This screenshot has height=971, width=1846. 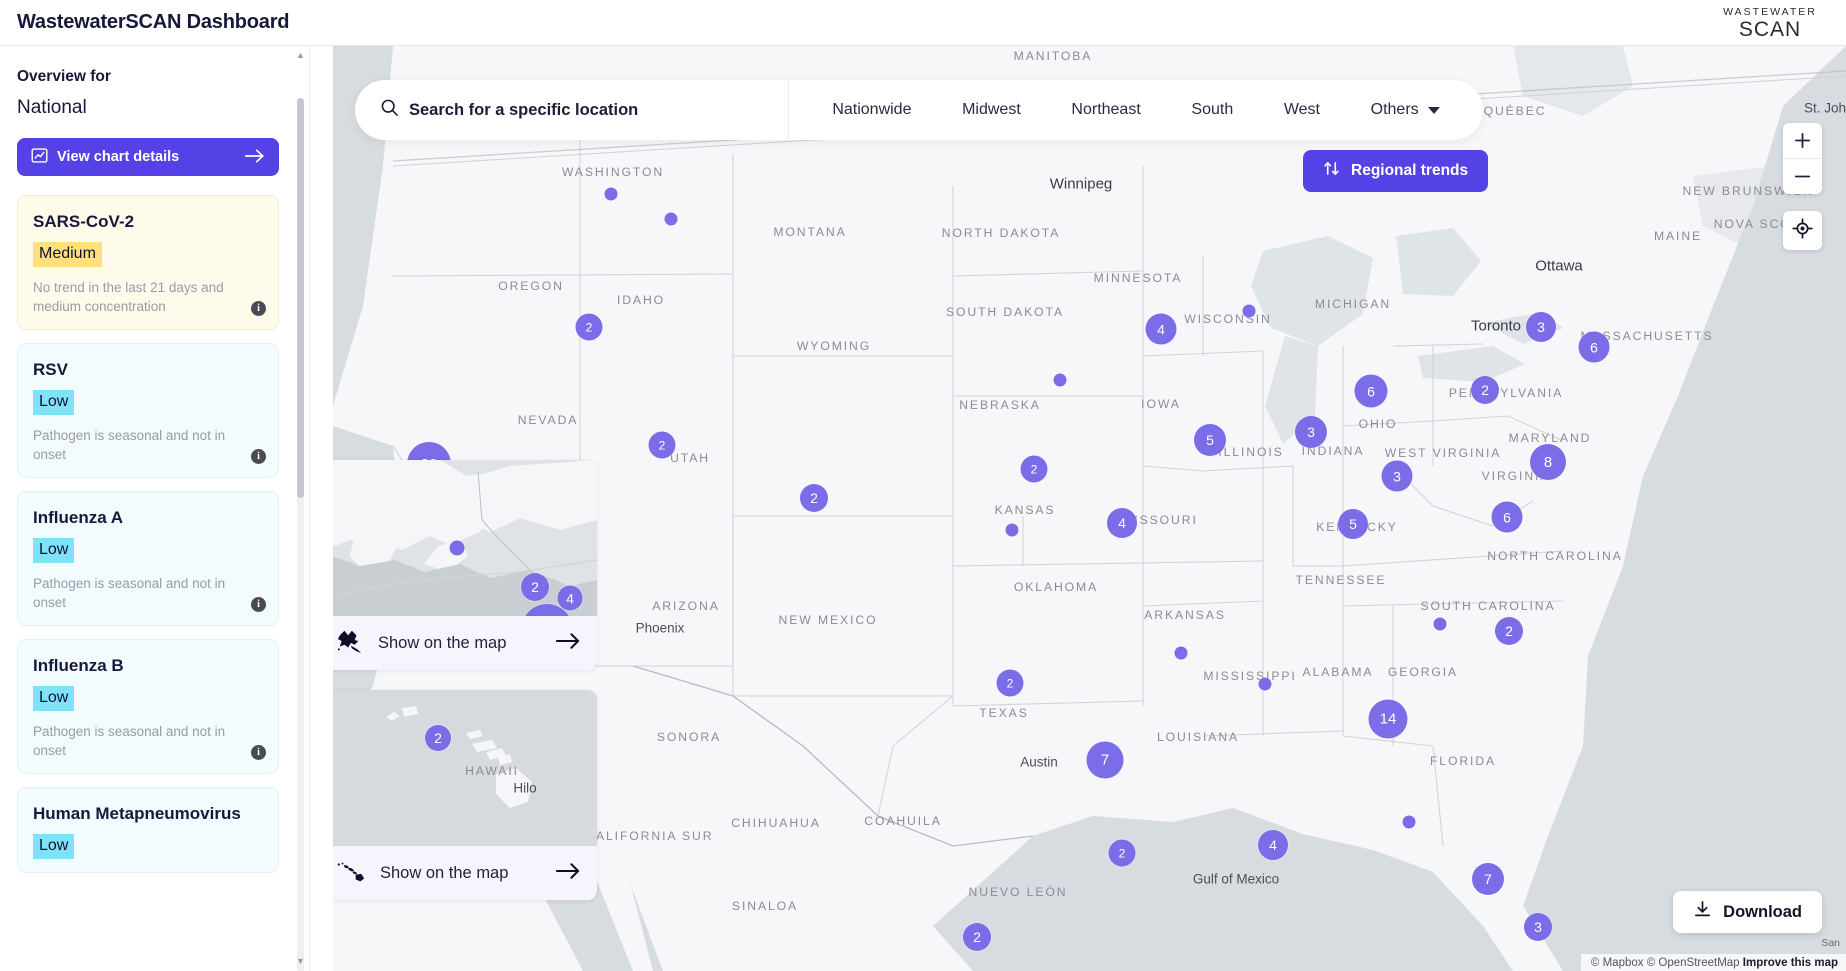 I want to click on download-button: Download, so click(x=1747, y=912).